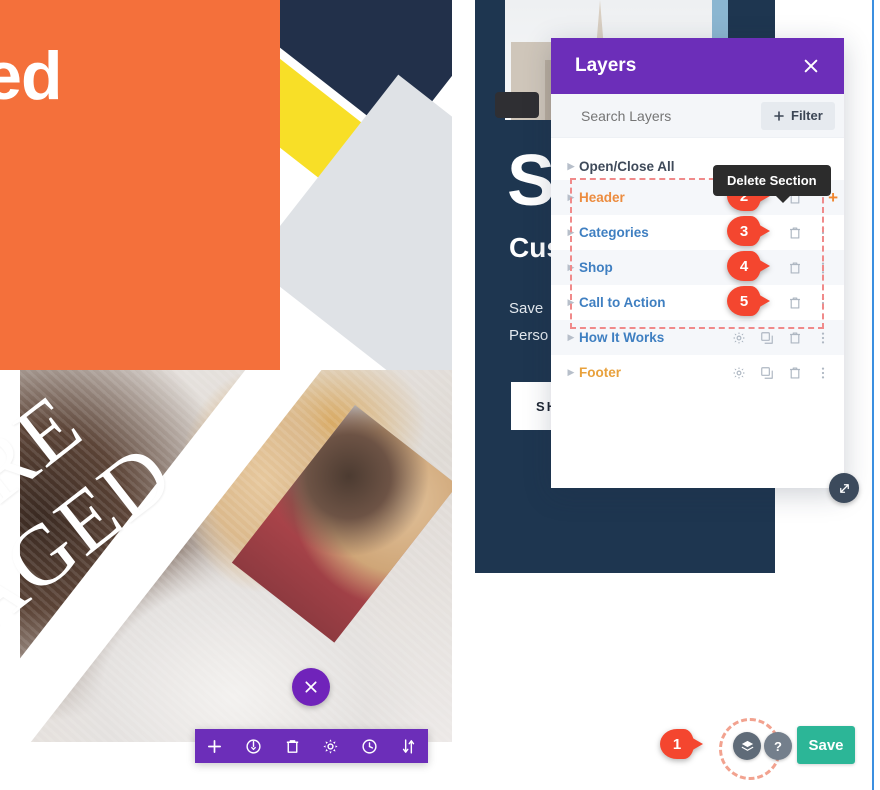 This screenshot has width=880, height=790. I want to click on layers-panel-close-button, so click(811, 66).